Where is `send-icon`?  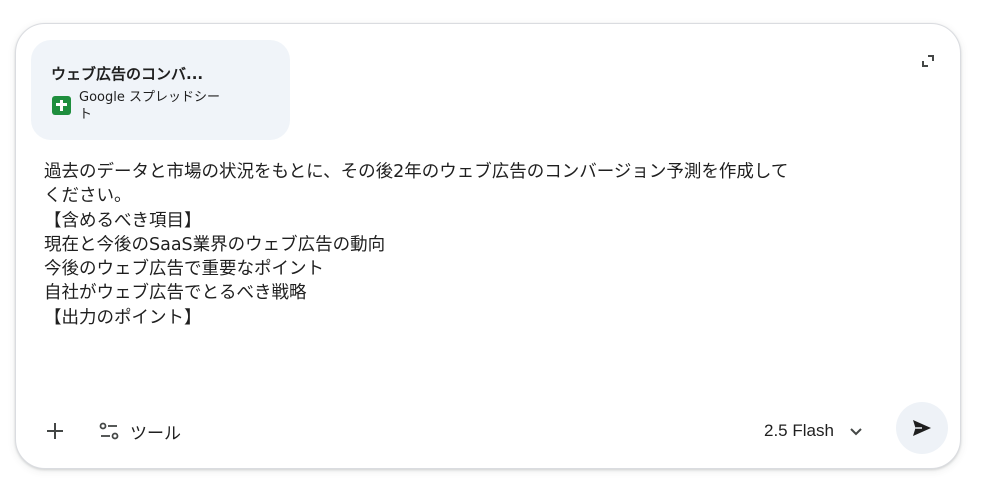
send-icon is located at coordinates (922, 428).